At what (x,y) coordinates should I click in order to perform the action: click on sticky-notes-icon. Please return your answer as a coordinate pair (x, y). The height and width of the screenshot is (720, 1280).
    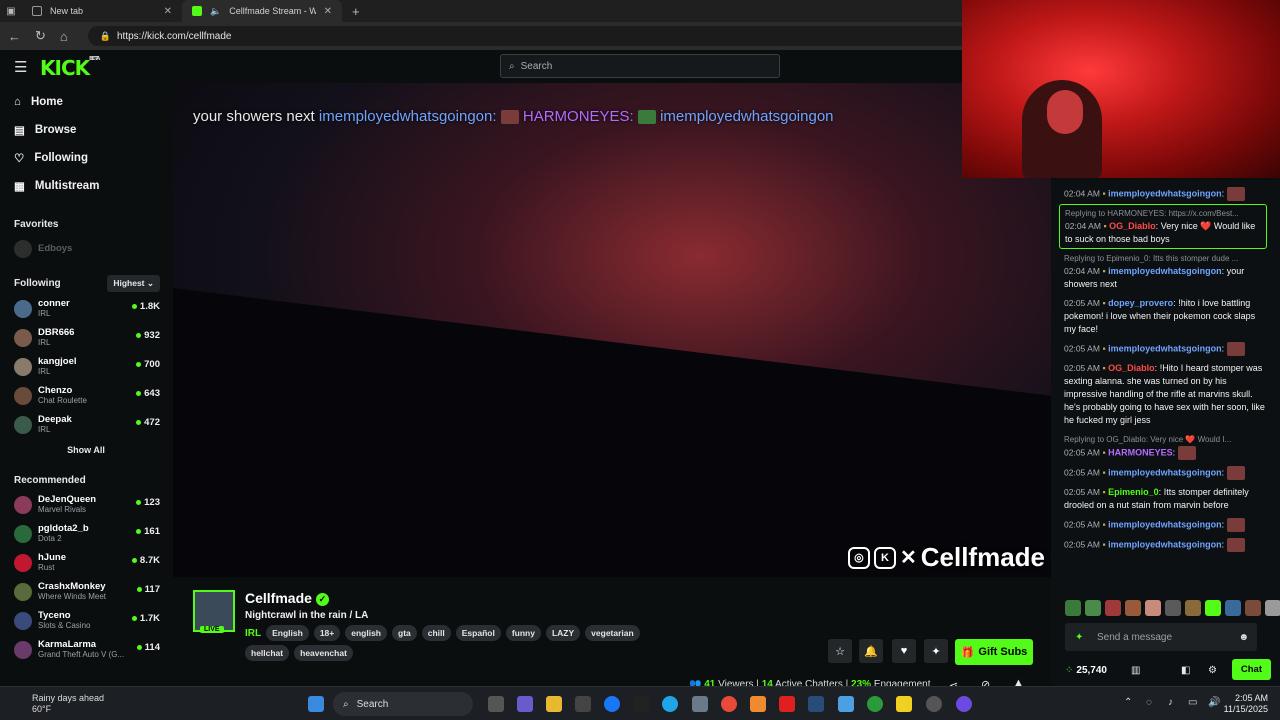
    Looking at the image, I should click on (904, 704).